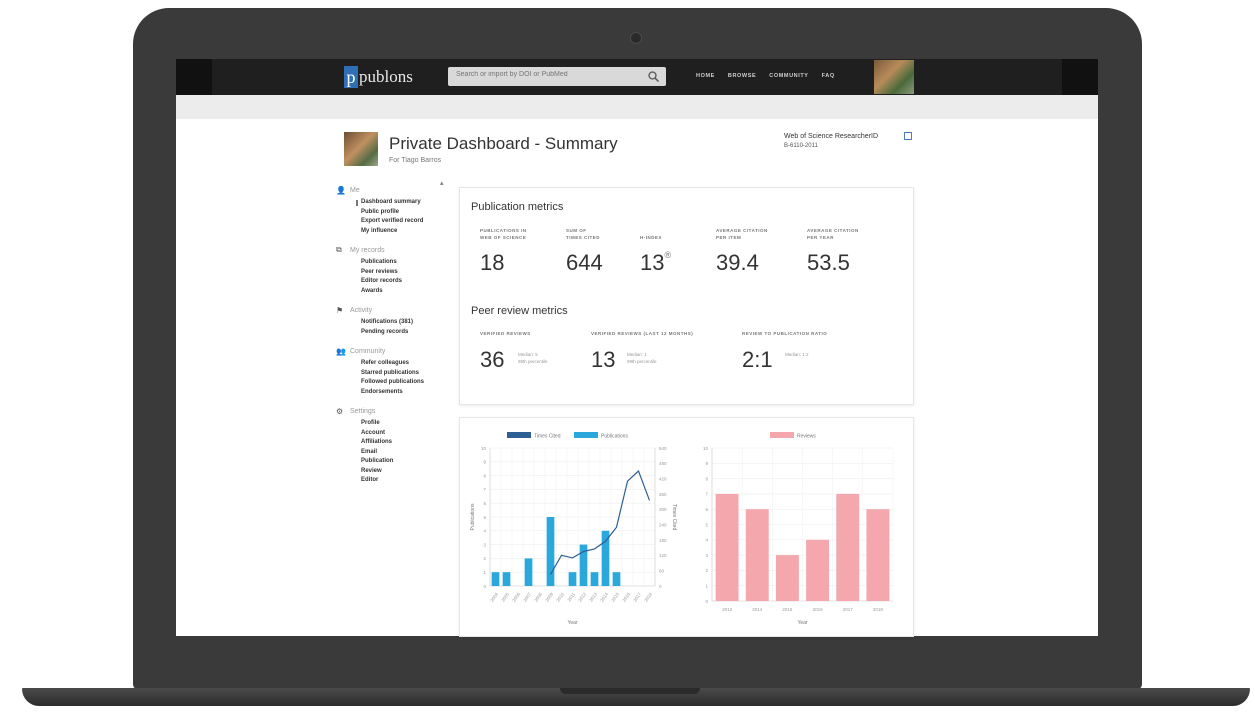 This screenshot has width=1255, height=715. I want to click on sidebar-collapse-icon: ▴, so click(442, 183).